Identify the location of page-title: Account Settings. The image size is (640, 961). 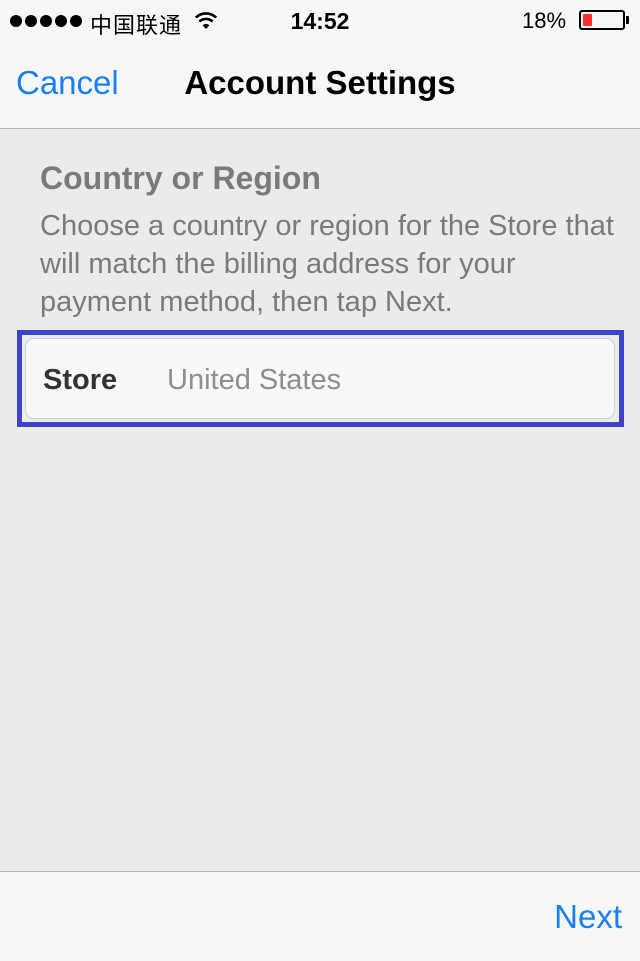
(320, 82).